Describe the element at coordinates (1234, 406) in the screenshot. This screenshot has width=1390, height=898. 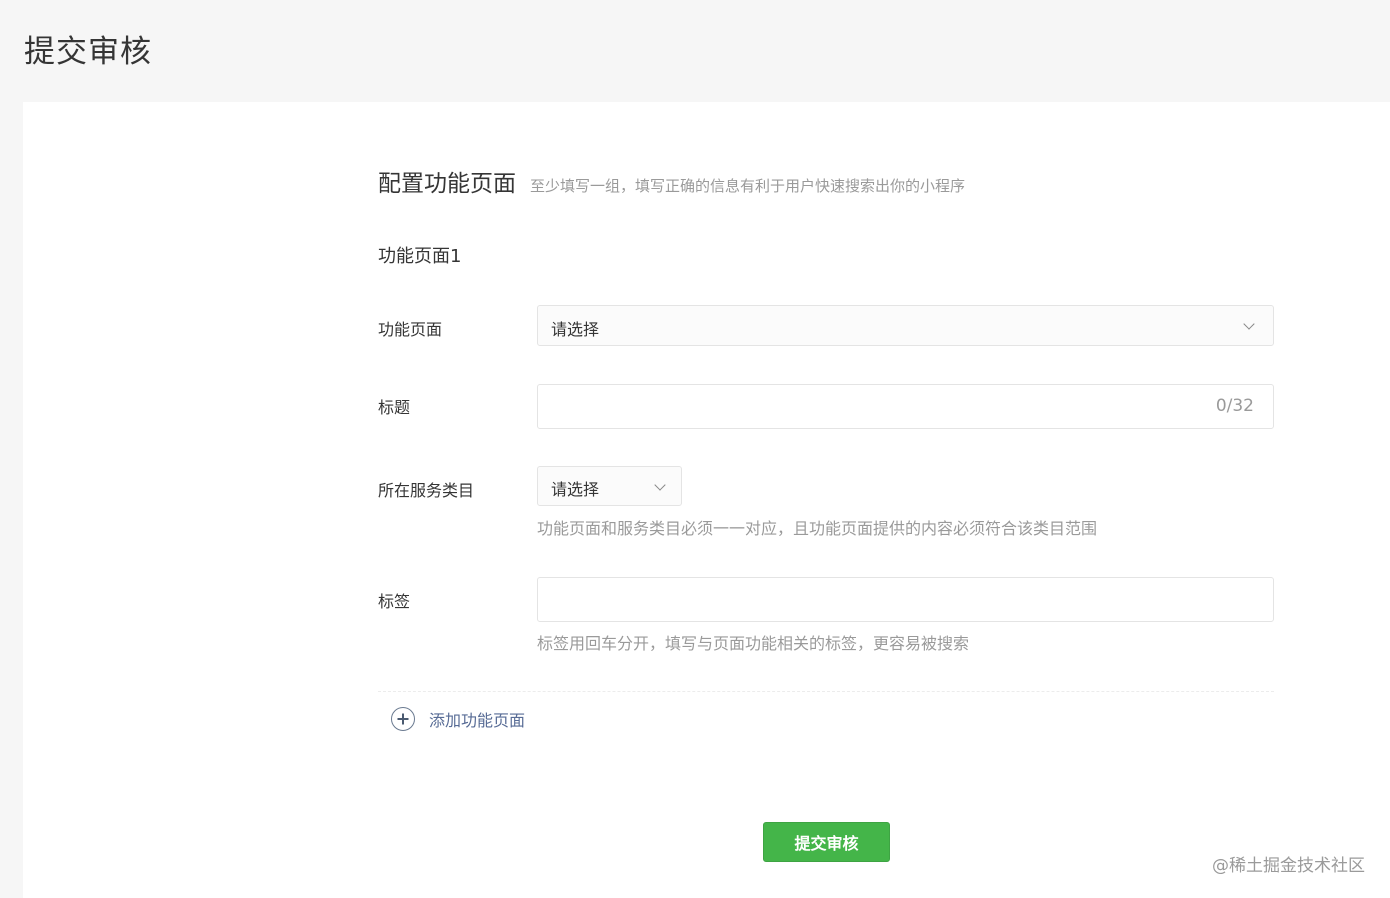
I see `title-char-counter: 0/32` at that location.